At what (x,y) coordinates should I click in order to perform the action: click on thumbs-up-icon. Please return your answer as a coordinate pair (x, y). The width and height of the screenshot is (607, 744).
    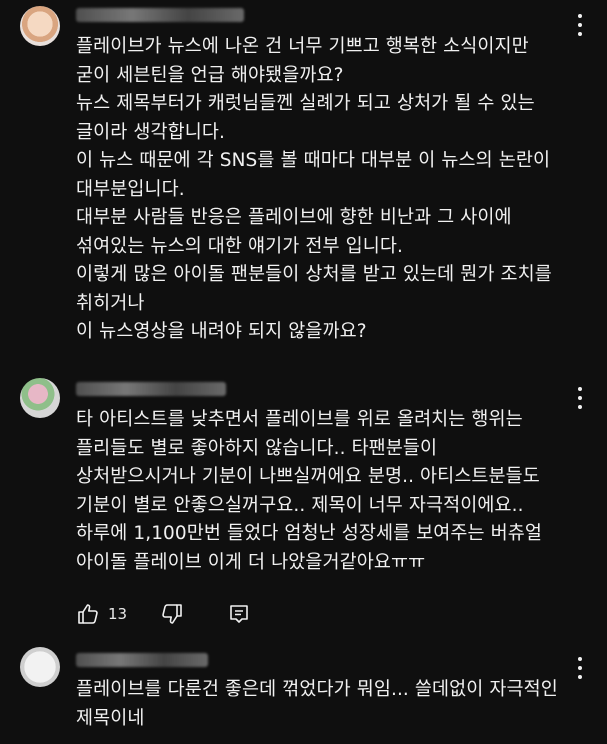
    Looking at the image, I should click on (88, 614).